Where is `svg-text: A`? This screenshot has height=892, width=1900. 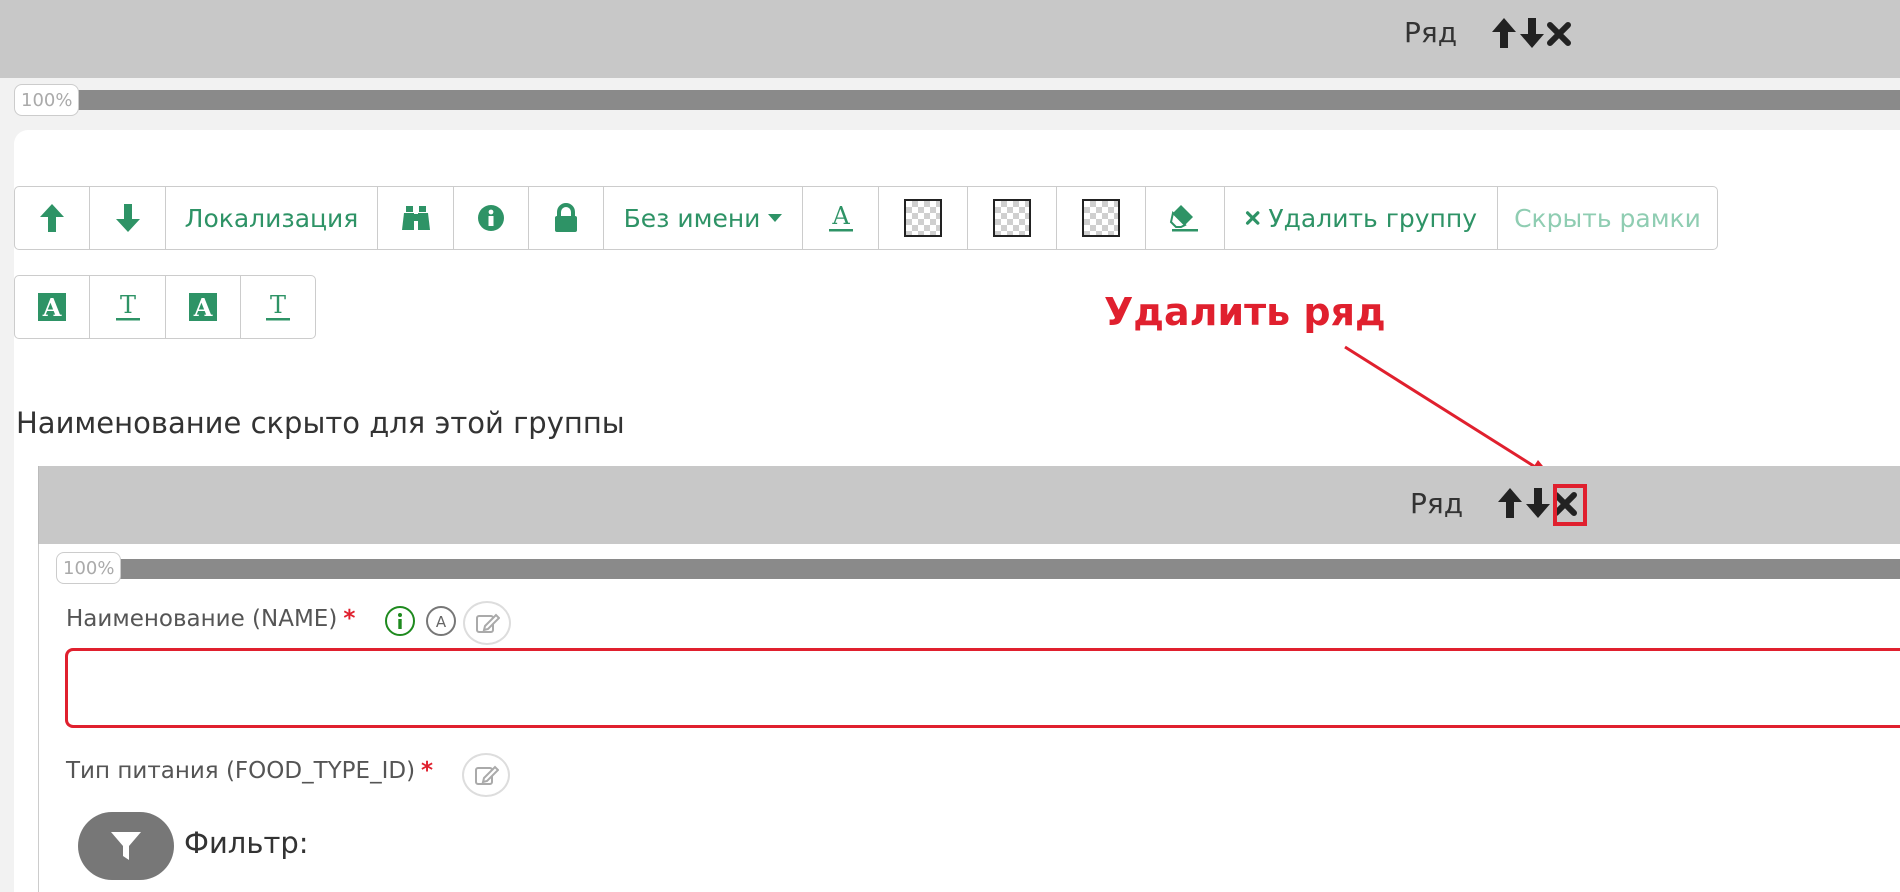 svg-text: A is located at coordinates (441, 622).